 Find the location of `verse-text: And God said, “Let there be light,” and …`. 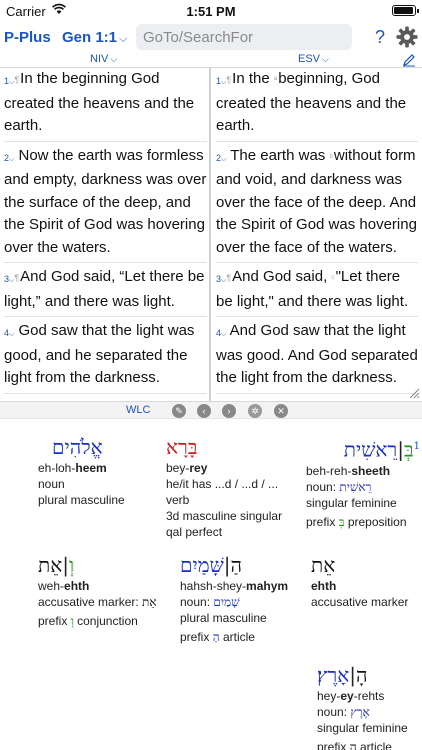

verse-text: And God said, “Let there be light,” and … is located at coordinates (104, 289).